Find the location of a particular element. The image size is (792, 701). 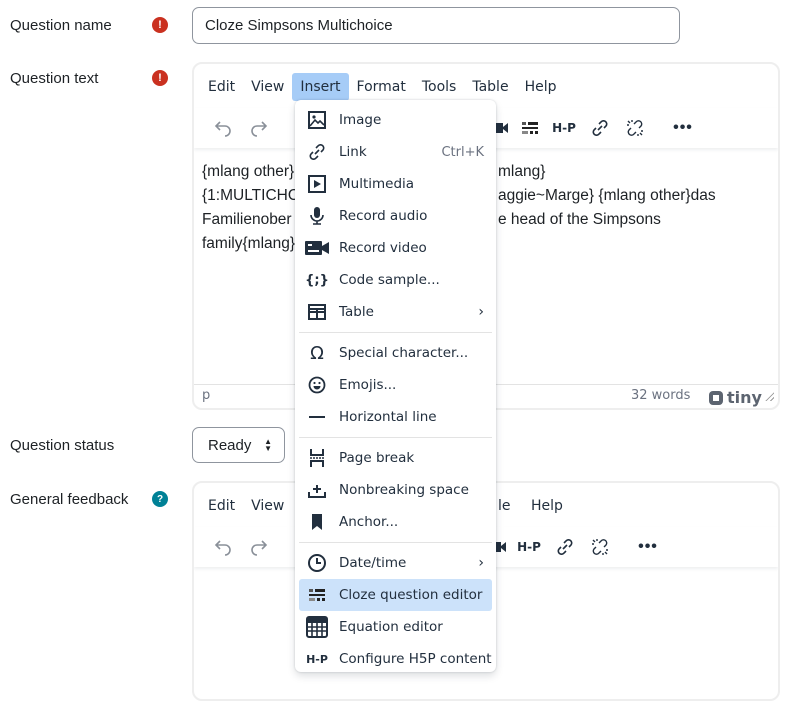

select-arrows-icon: ▲ ▼ is located at coordinates (268, 445).